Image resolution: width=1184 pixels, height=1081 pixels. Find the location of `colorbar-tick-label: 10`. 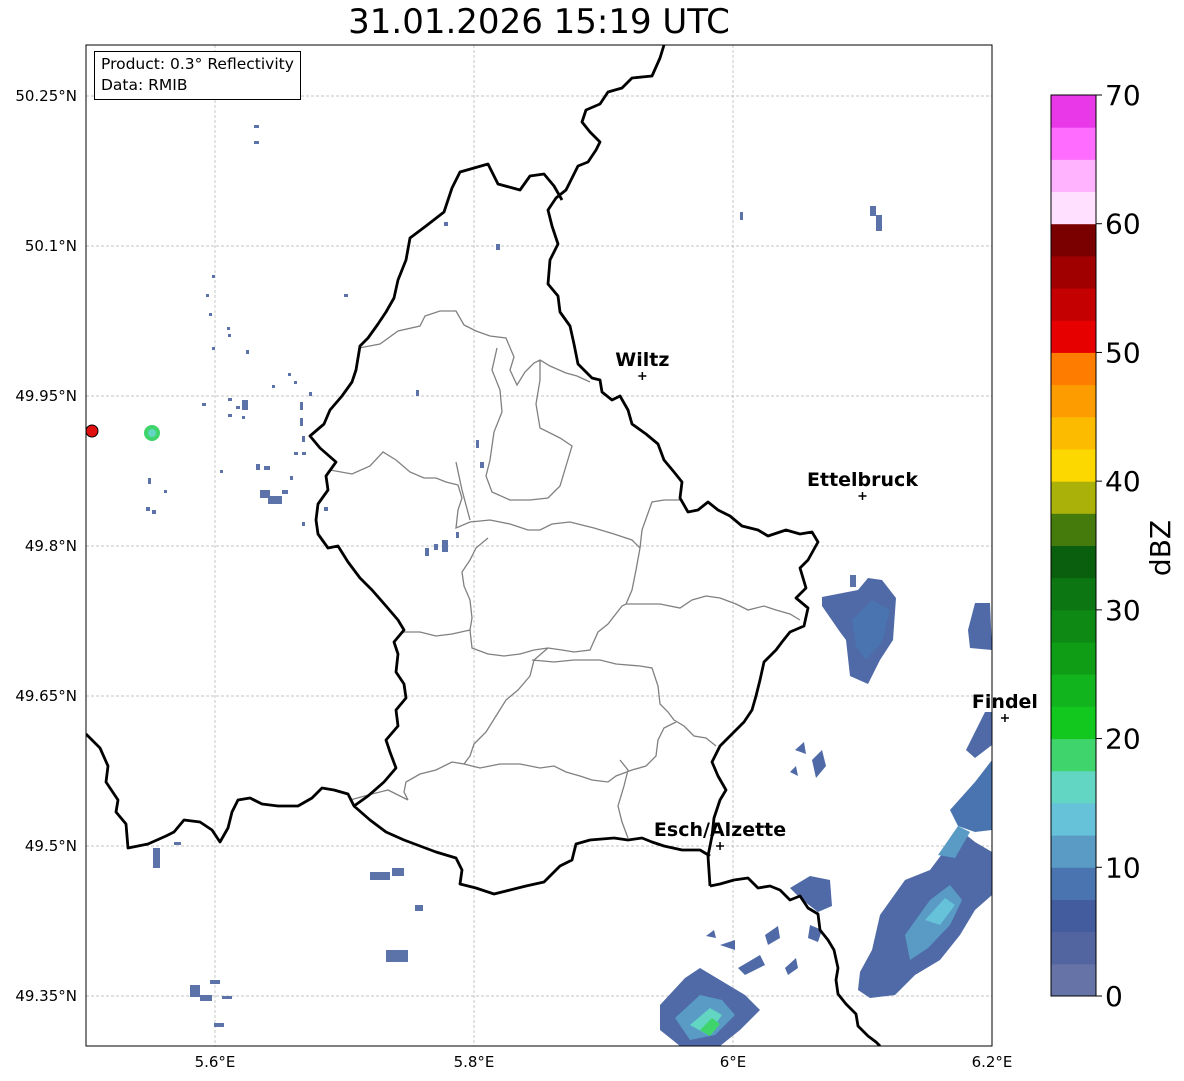

colorbar-tick-label: 10 is located at coordinates (1123, 867).